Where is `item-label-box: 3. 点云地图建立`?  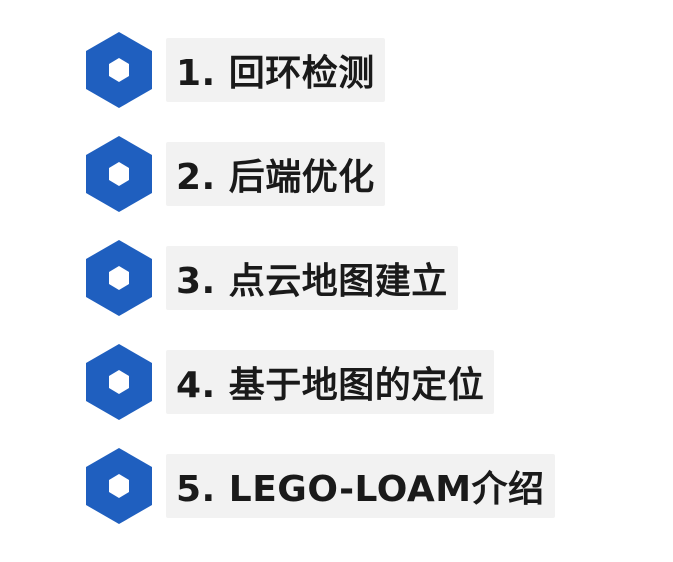 item-label-box: 3. 点云地图建立 is located at coordinates (312, 278).